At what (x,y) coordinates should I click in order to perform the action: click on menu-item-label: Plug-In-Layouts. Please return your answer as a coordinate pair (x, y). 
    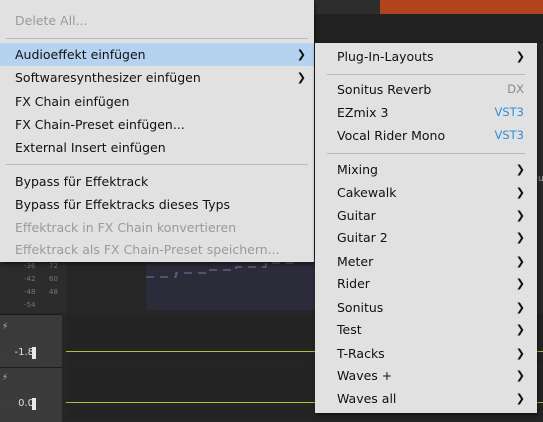
    Looking at the image, I should click on (385, 56).